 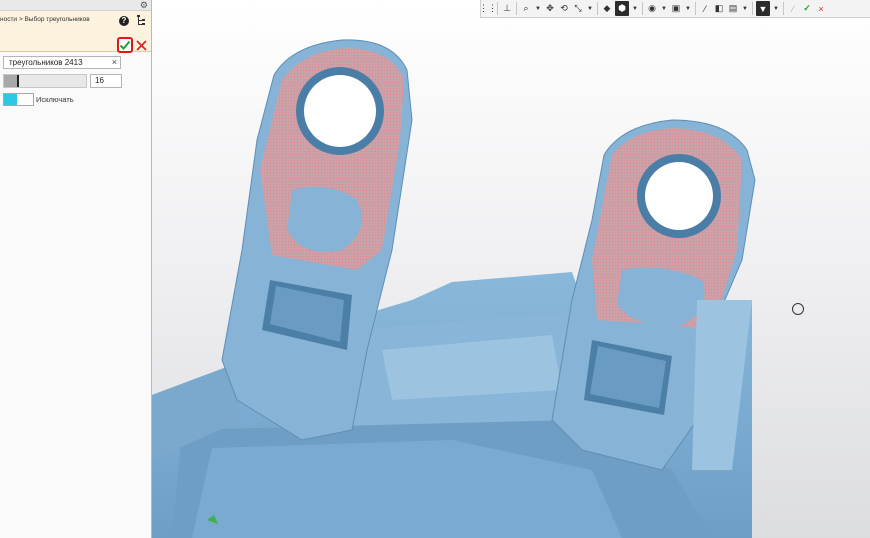 I want to click on view-icon: ▣, so click(x=676, y=8).